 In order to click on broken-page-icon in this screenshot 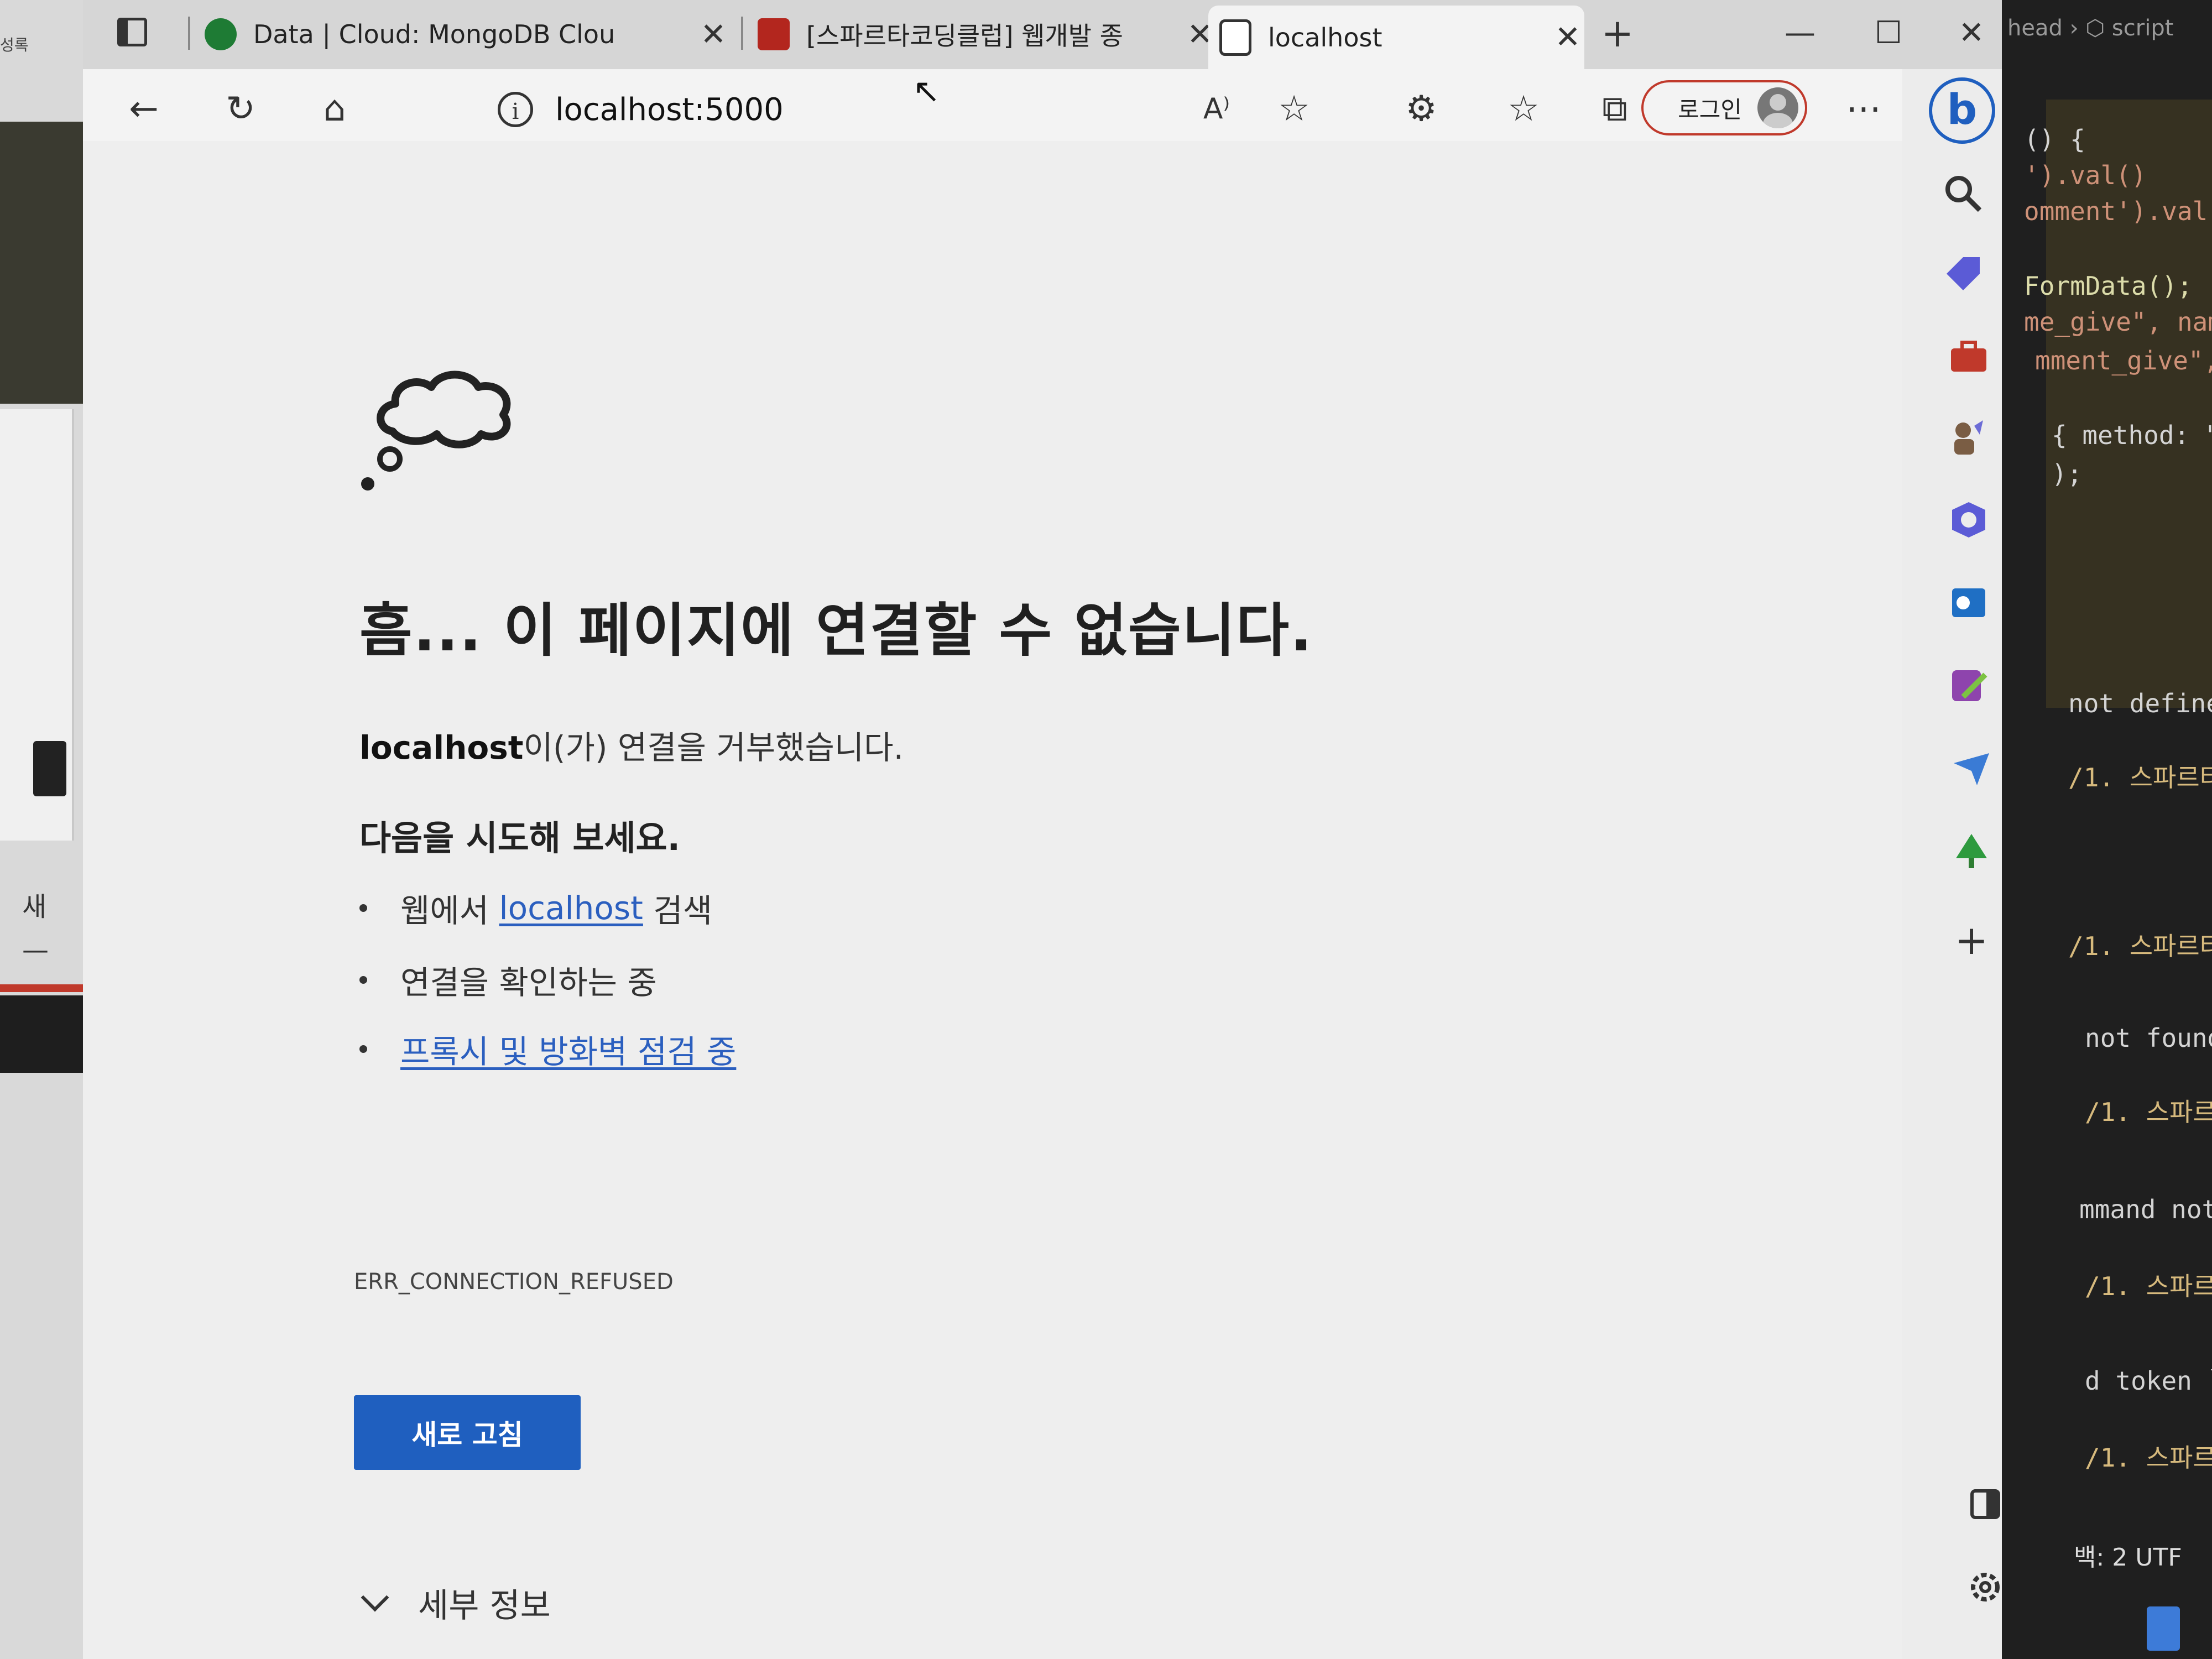, I will do `click(1235, 38)`.